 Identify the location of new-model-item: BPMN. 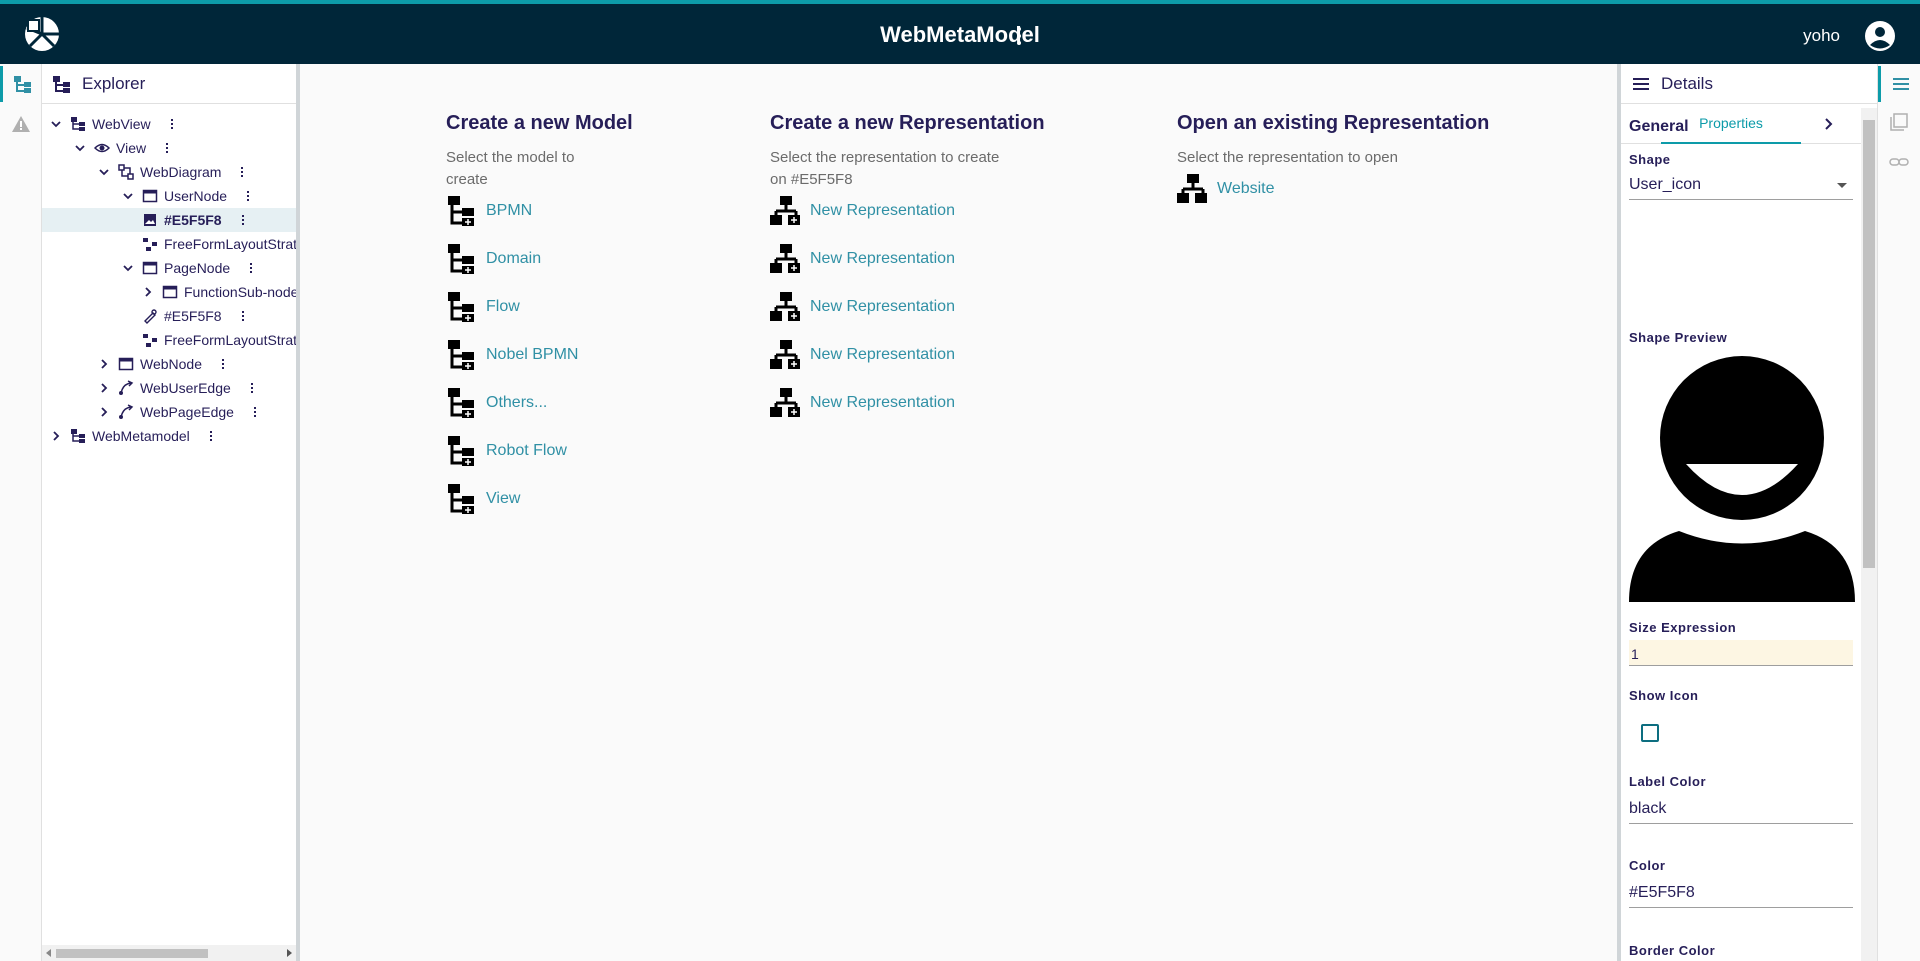
(489, 211).